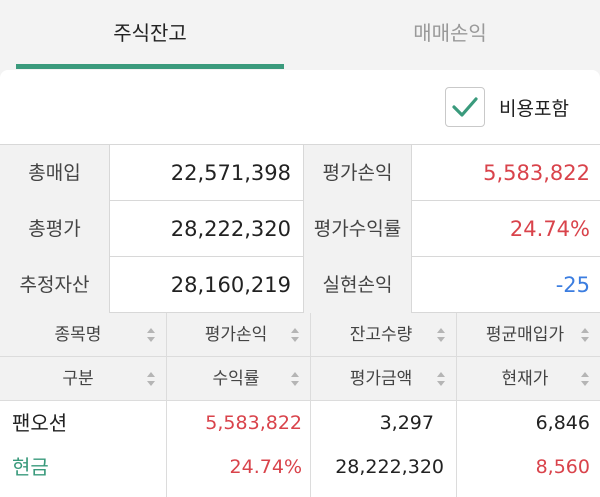 The width and height of the screenshot is (600, 497). I want to click on stock-eval-pl: 5,583,822, so click(253, 423).